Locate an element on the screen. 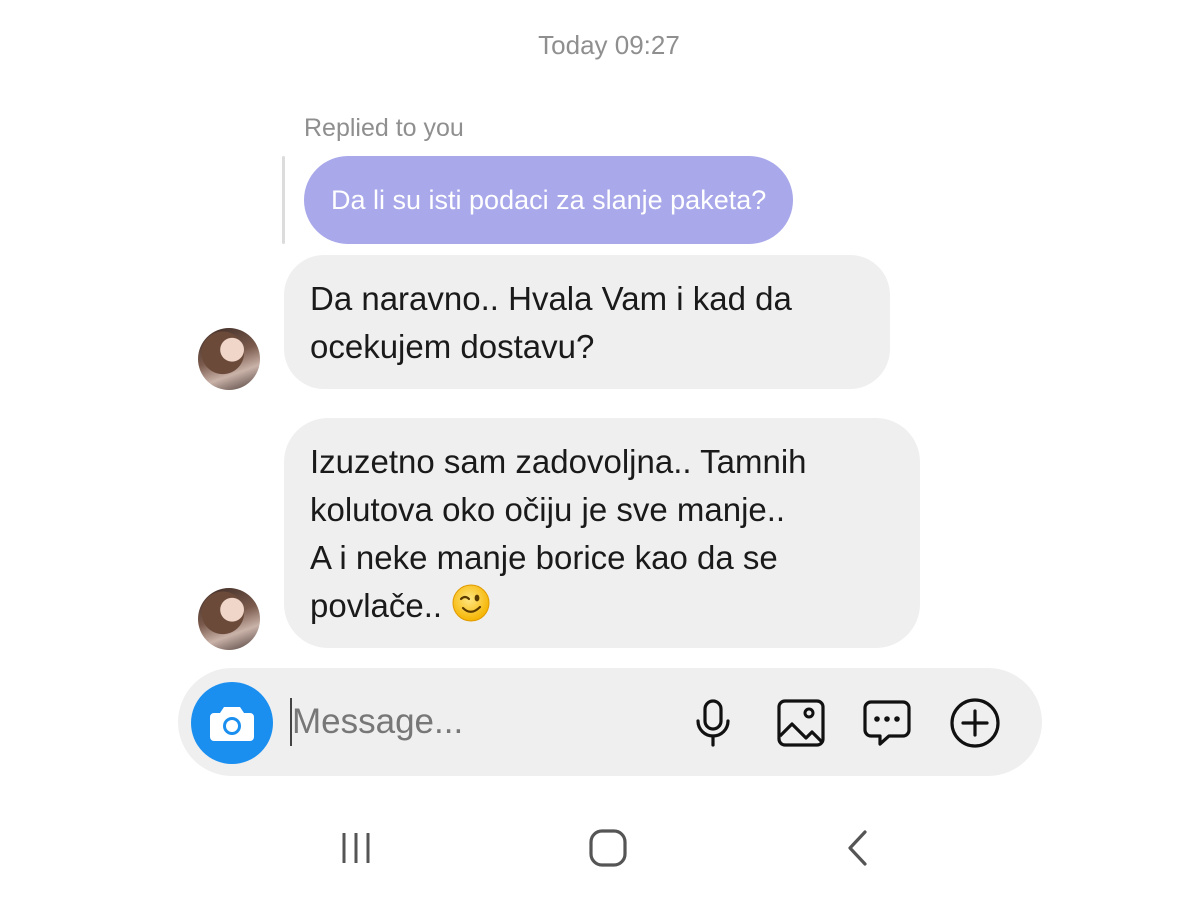 The width and height of the screenshot is (1200, 900). gallery-icon is located at coordinates (801, 723).